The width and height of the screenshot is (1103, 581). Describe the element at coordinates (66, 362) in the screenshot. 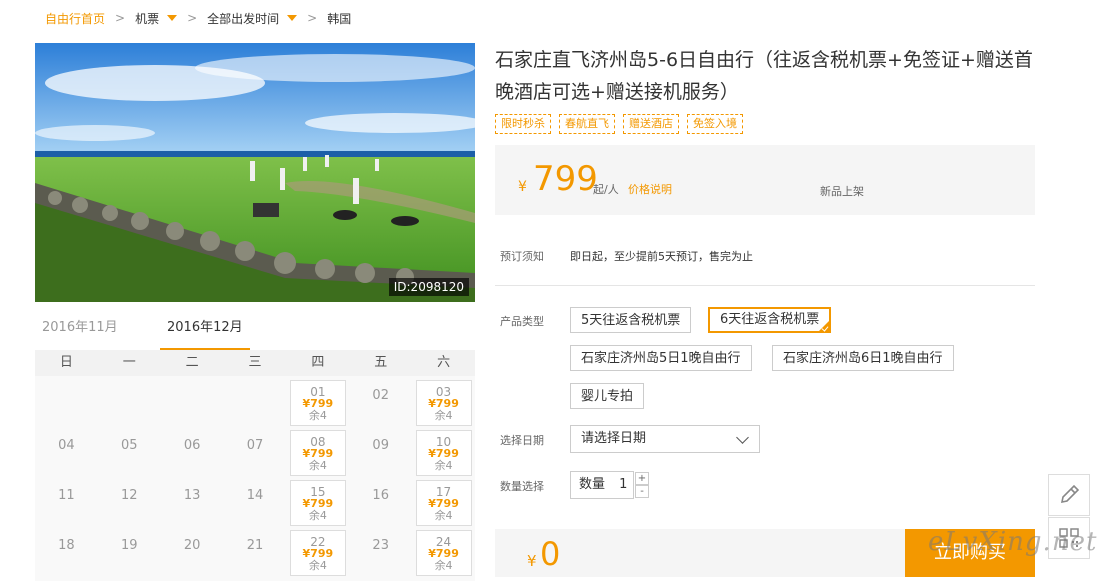

I see `weekday: 日` at that location.